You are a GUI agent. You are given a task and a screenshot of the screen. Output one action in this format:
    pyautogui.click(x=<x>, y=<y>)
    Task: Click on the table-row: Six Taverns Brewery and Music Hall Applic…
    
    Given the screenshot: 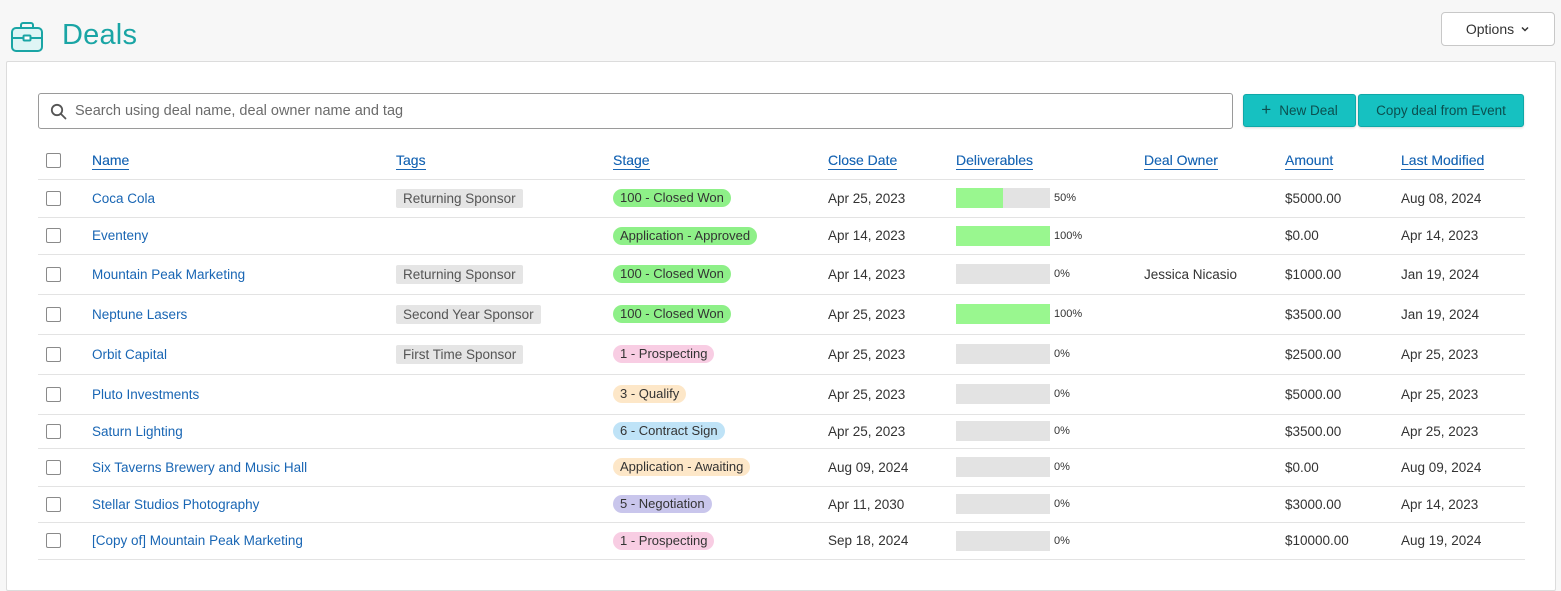 What is the action you would take?
    pyautogui.click(x=781, y=467)
    